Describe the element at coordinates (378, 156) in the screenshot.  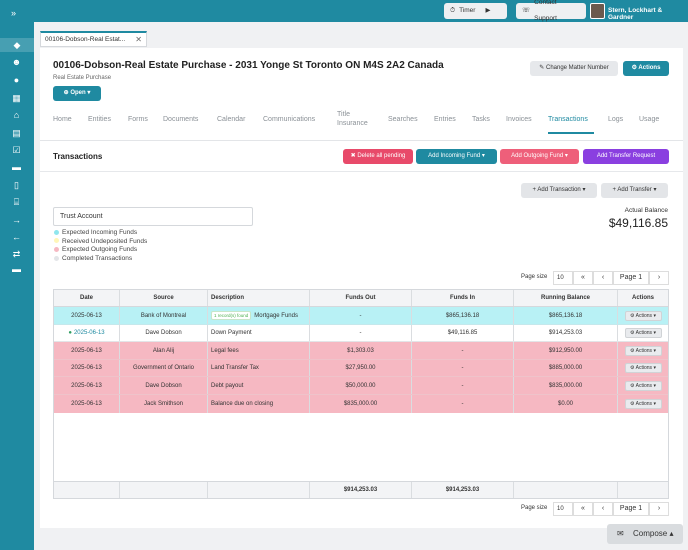
I see `delete-all-pending-button: ✖ Delete all pending` at that location.